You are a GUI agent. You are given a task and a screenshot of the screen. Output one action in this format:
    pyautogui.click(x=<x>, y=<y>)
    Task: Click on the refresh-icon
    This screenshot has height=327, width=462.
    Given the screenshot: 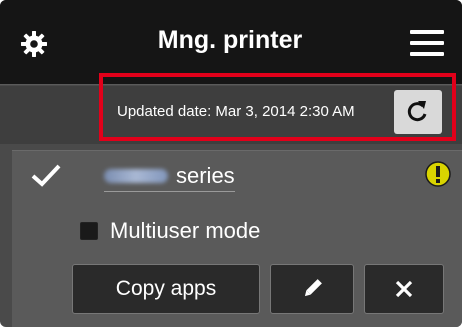 What is the action you would take?
    pyautogui.click(x=417, y=111)
    